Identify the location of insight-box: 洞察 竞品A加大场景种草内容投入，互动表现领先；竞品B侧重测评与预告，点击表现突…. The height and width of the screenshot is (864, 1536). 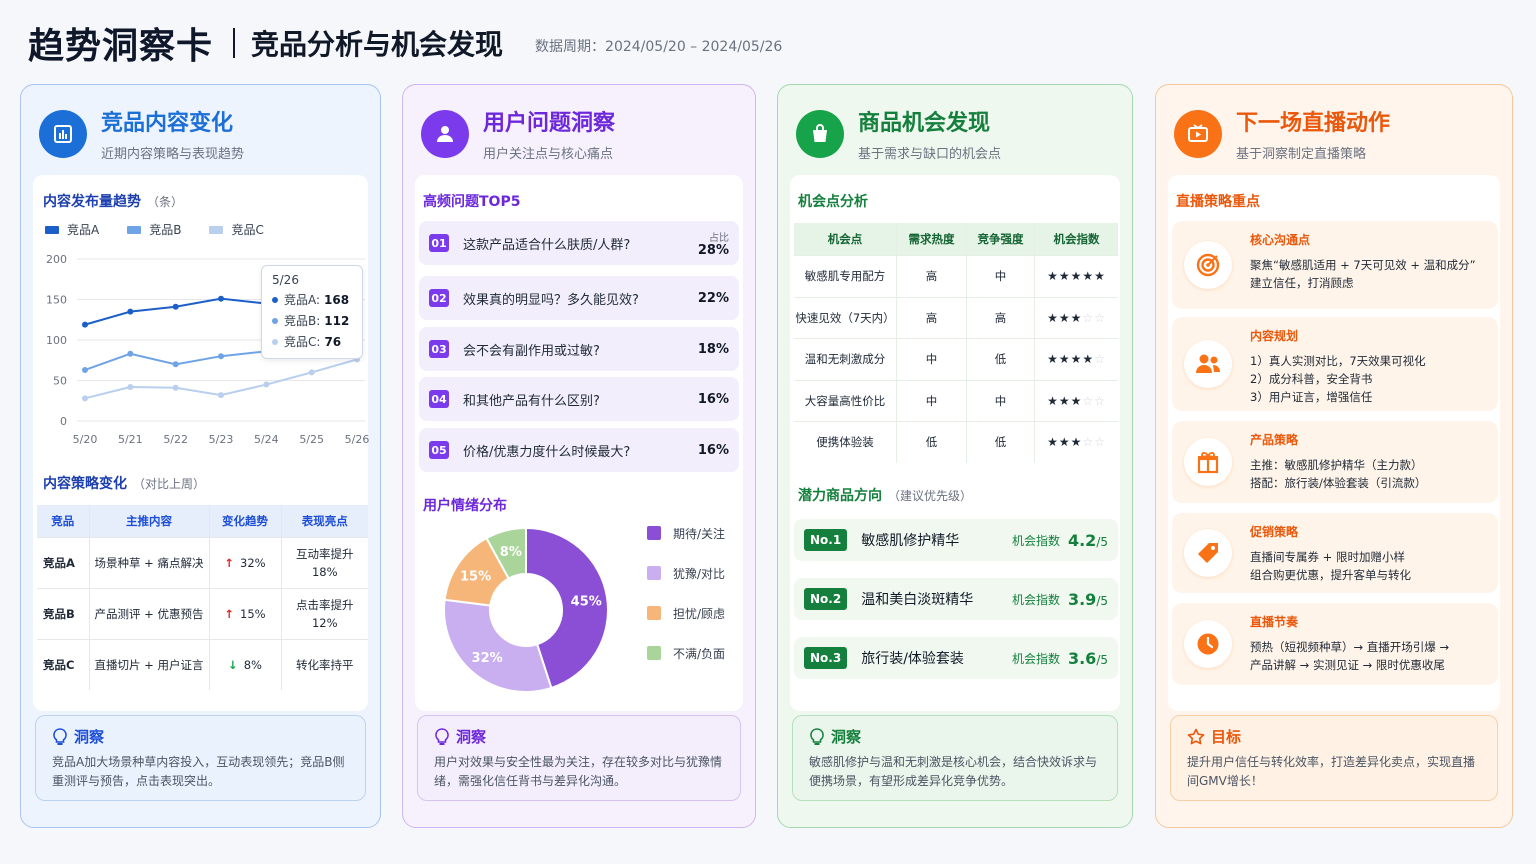
(200, 758).